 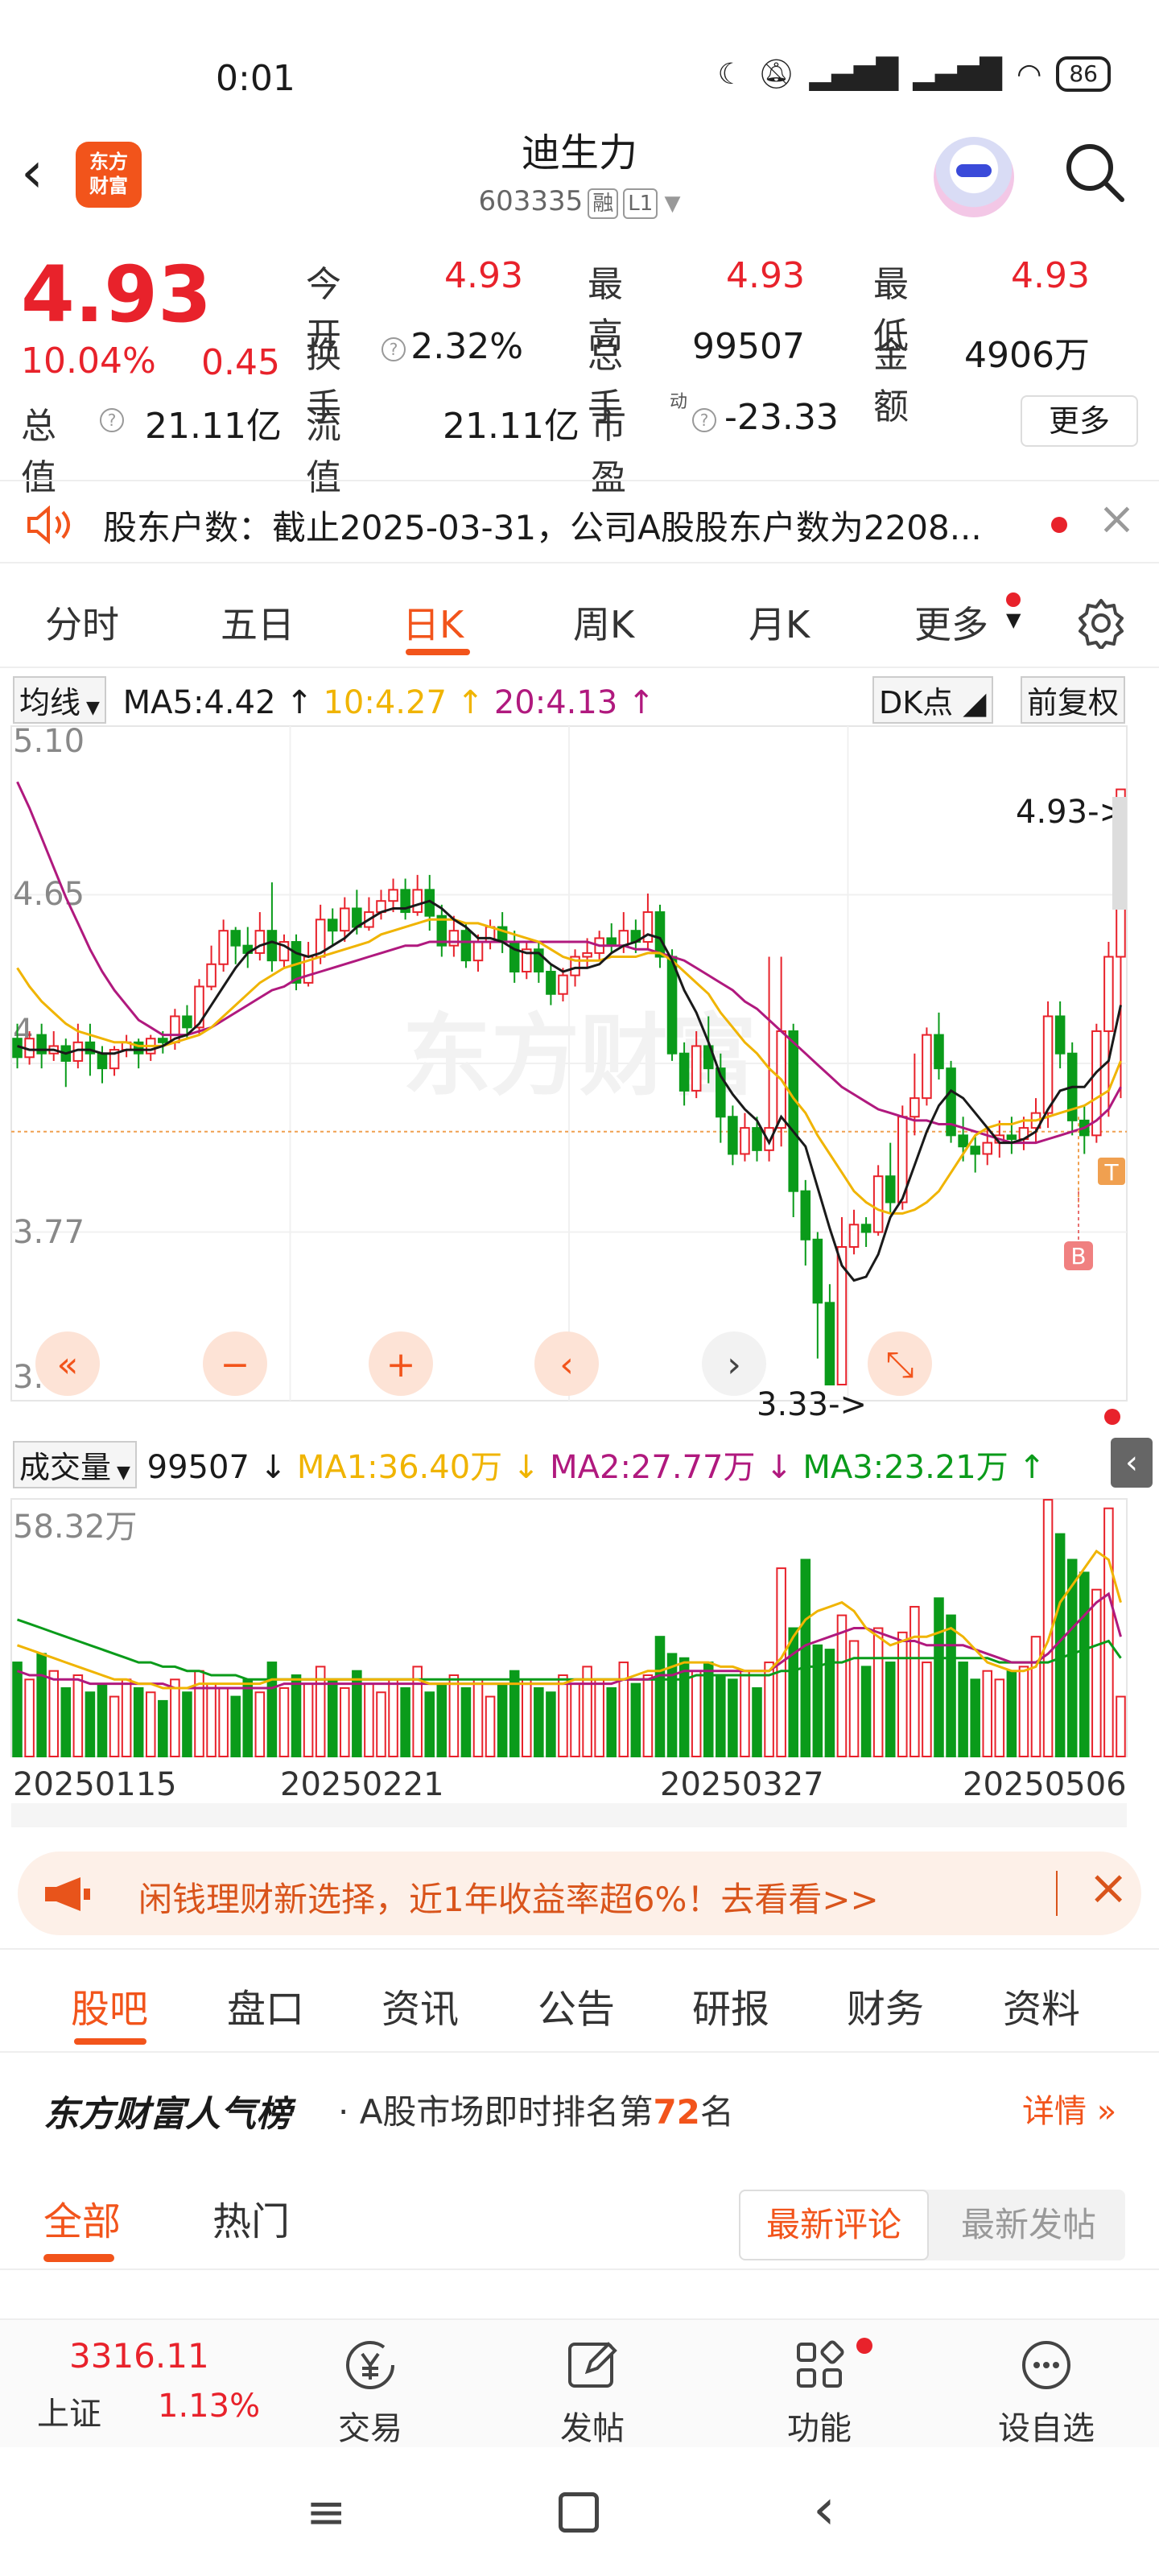 I want to click on date-label: 20250327, so click(x=742, y=1784).